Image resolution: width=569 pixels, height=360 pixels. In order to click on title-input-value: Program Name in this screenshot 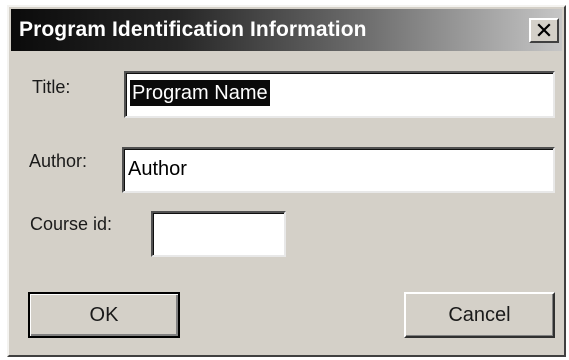, I will do `click(200, 93)`.